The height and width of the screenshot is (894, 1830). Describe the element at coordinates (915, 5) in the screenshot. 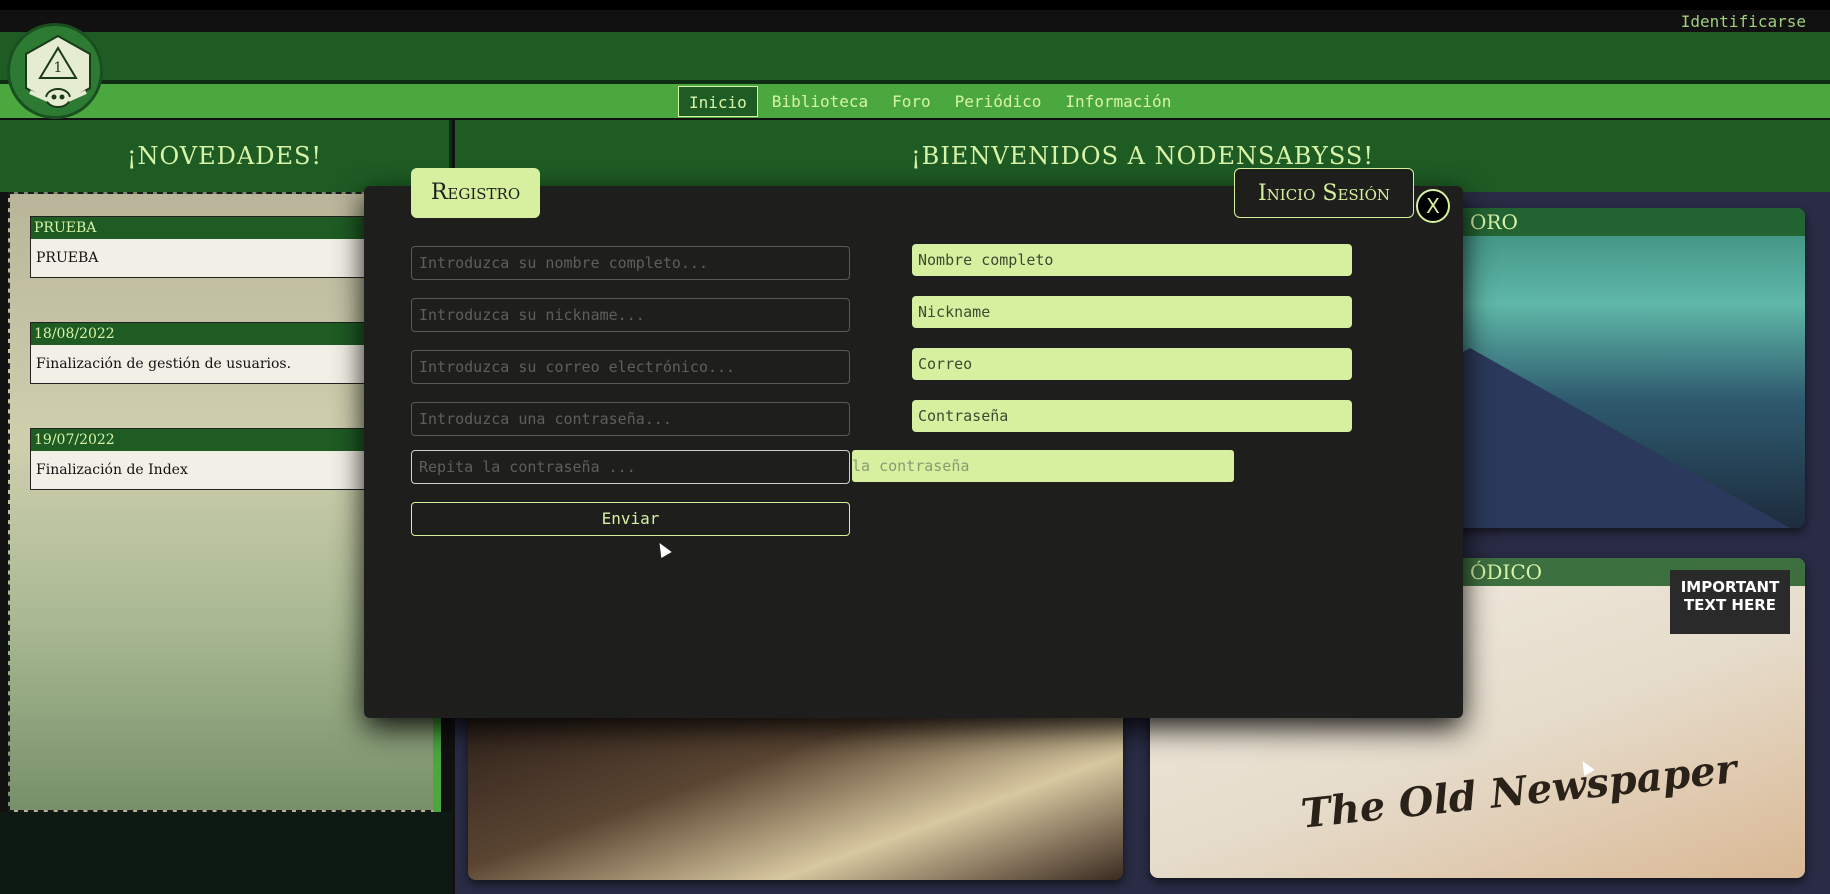

I see `top-strip` at that location.